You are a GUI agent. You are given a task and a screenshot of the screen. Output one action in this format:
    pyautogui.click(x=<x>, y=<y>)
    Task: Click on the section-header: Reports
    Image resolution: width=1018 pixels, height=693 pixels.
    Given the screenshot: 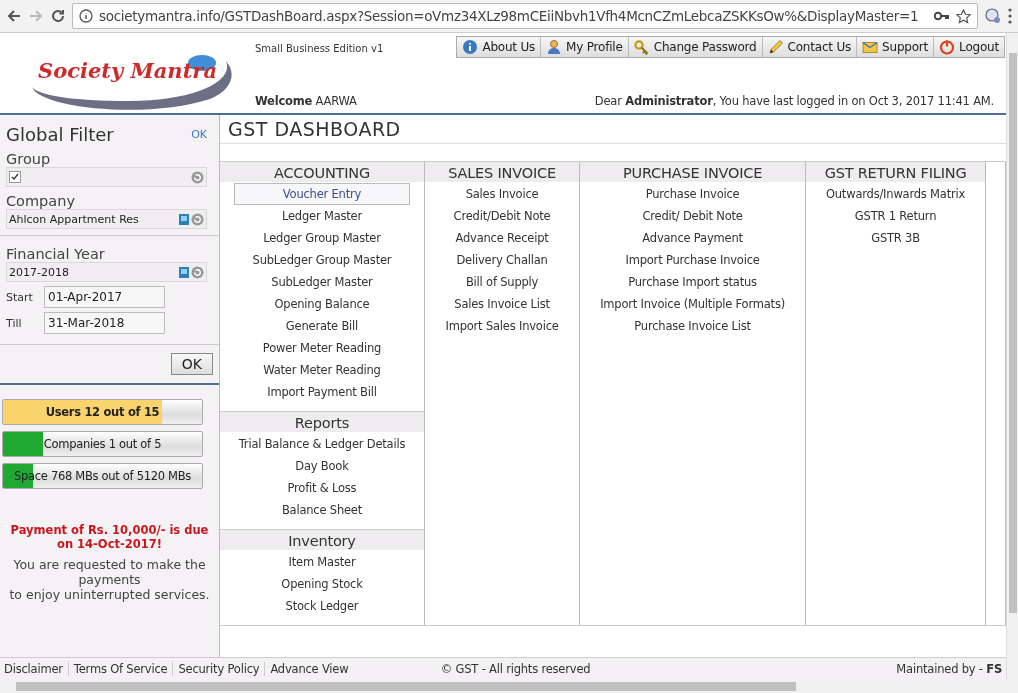 What is the action you would take?
    pyautogui.click(x=322, y=422)
    